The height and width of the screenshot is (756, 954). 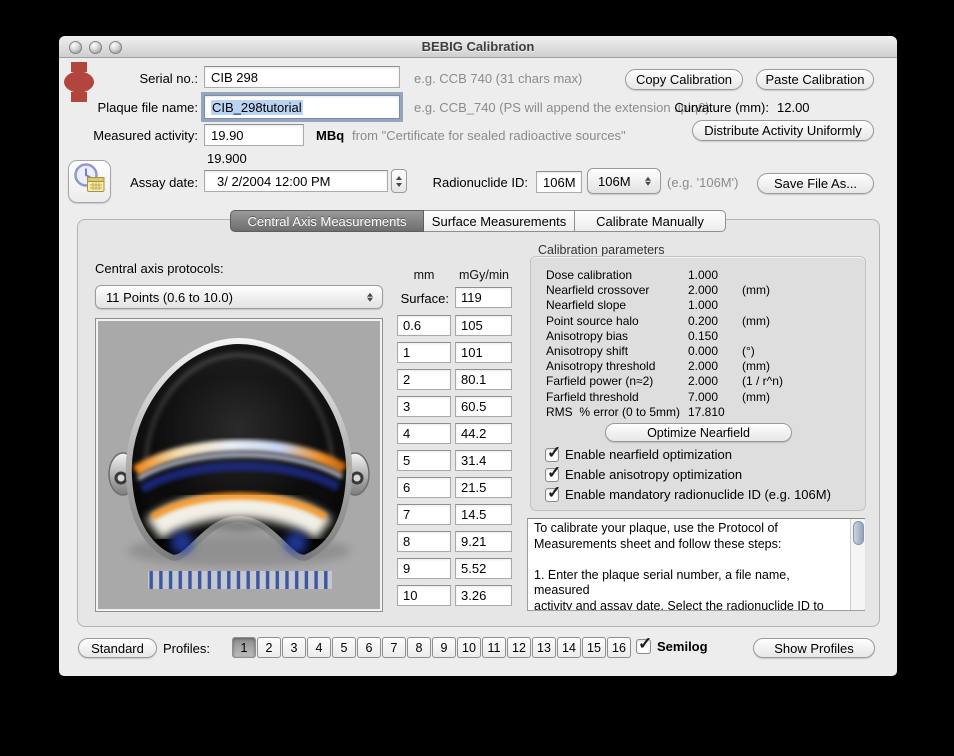 I want to click on param-label: Anisotropy bias, so click(x=587, y=335).